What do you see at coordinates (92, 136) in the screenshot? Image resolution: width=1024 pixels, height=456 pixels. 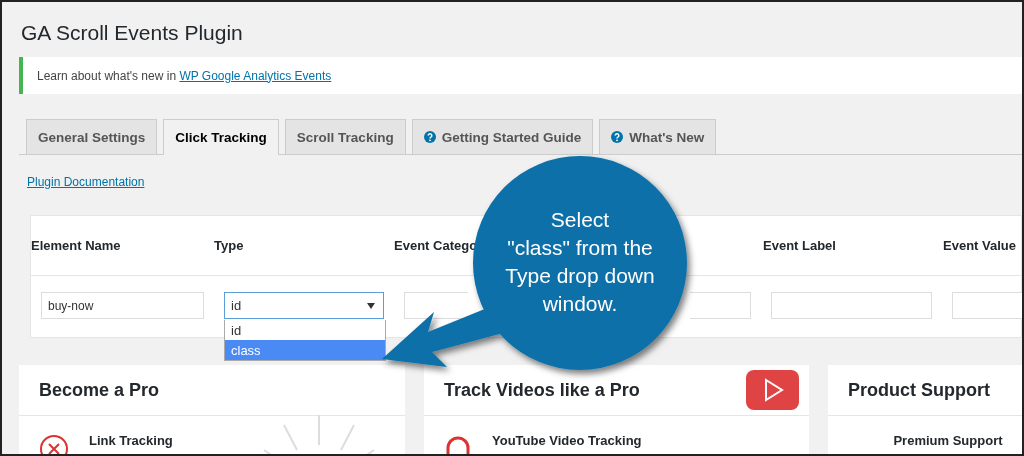 I see `tab: General Settings` at bounding box center [92, 136].